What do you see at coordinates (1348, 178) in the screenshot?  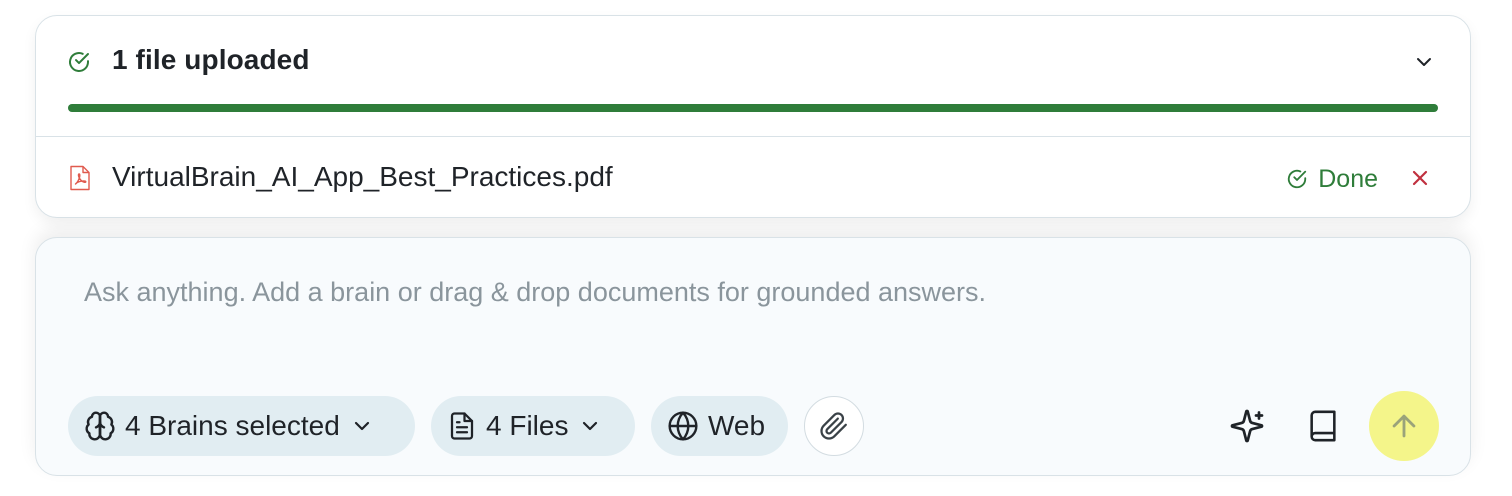 I see `status-label: Done` at bounding box center [1348, 178].